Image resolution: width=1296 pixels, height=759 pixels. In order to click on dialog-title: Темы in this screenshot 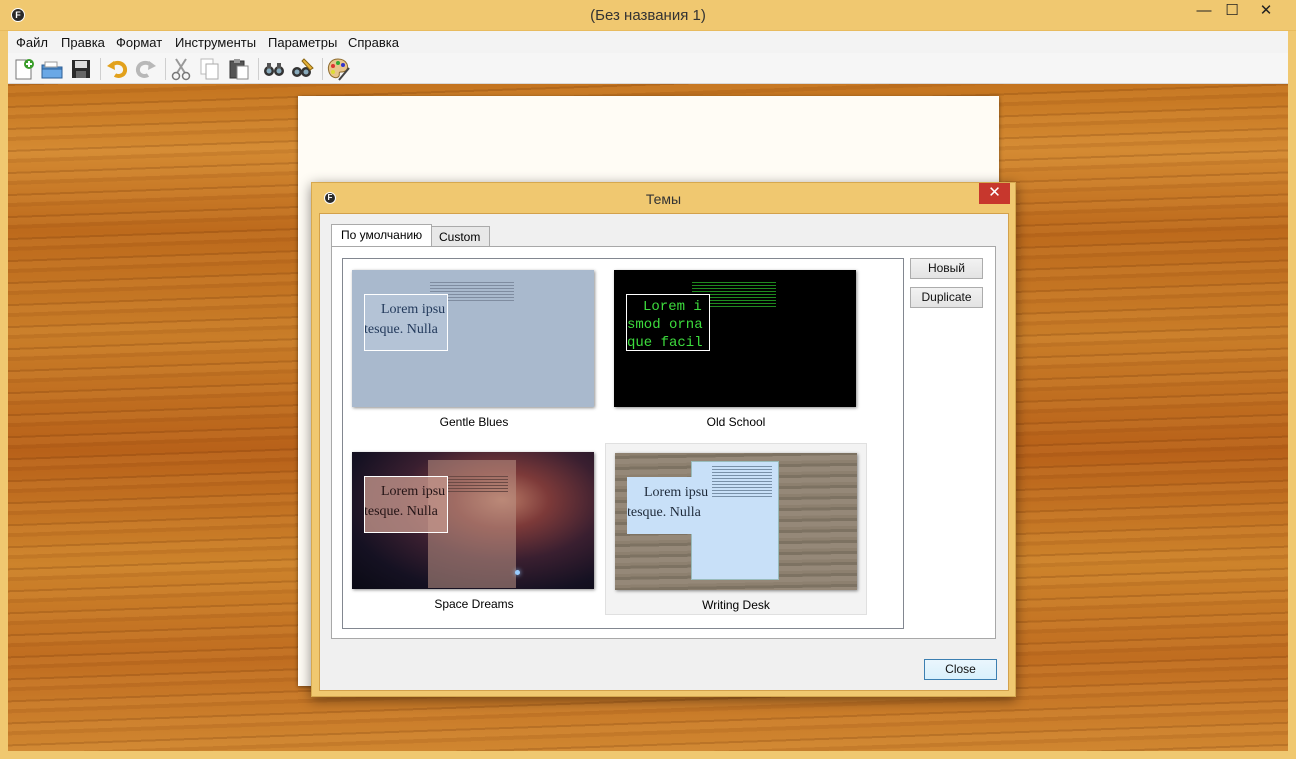, I will do `click(663, 199)`.